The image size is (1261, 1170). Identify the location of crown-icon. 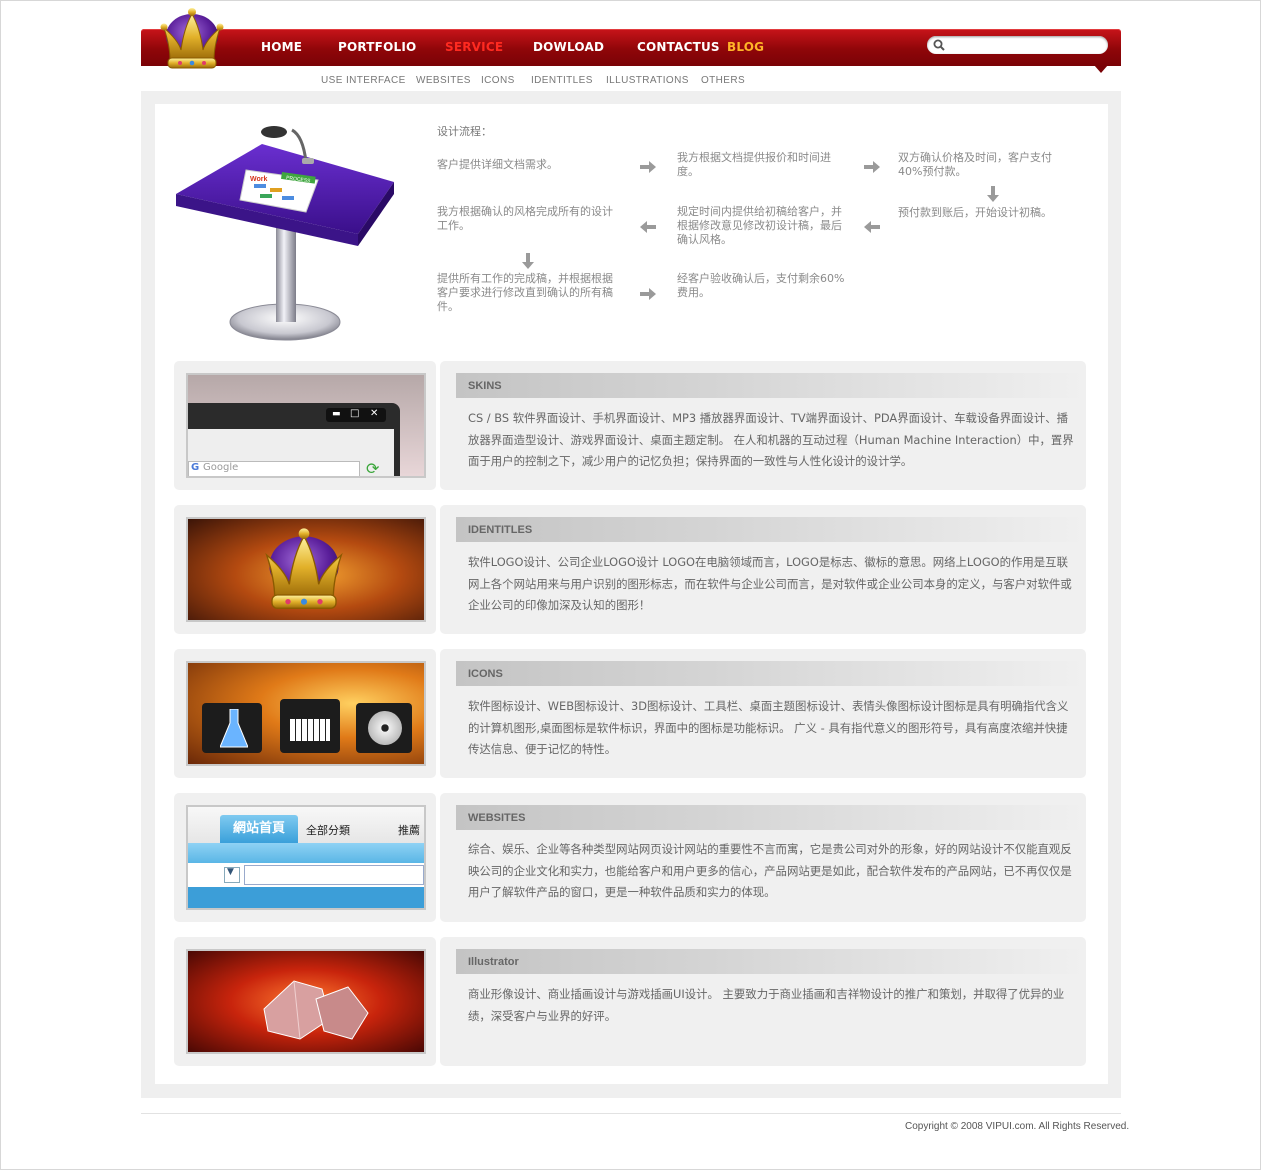
(304, 568).